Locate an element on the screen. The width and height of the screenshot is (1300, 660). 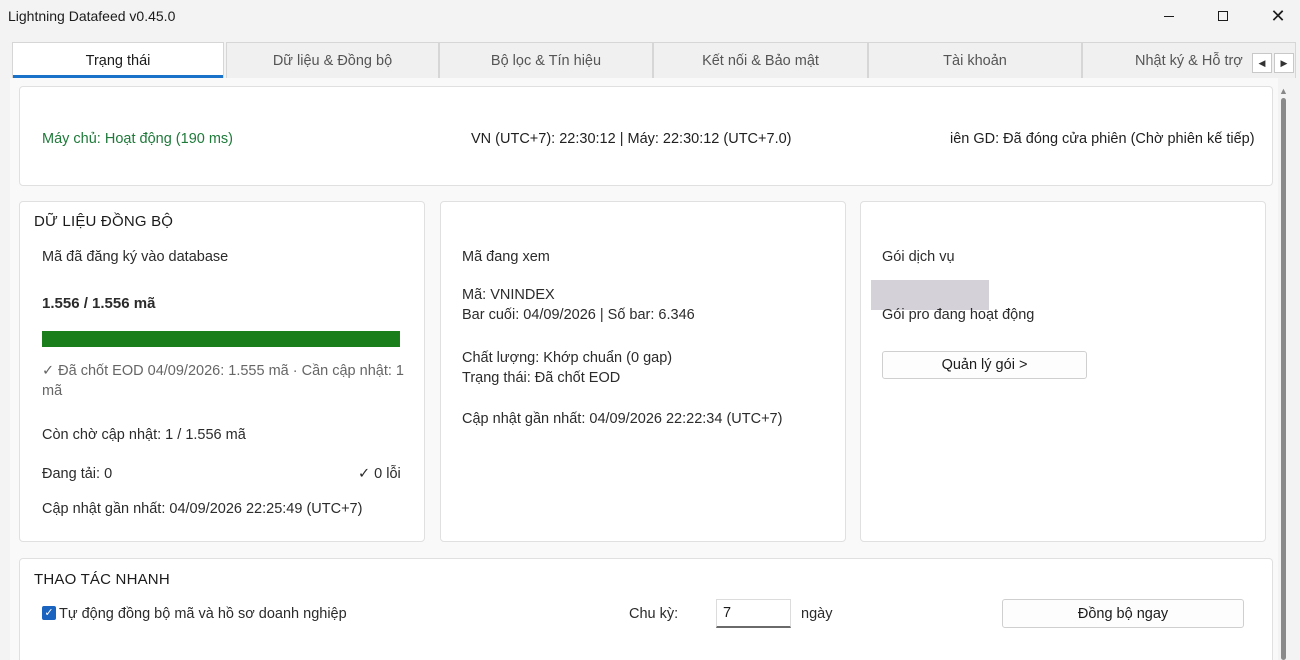
window-title: Lightning Datafeed v0.45.0 is located at coordinates (92, 16).